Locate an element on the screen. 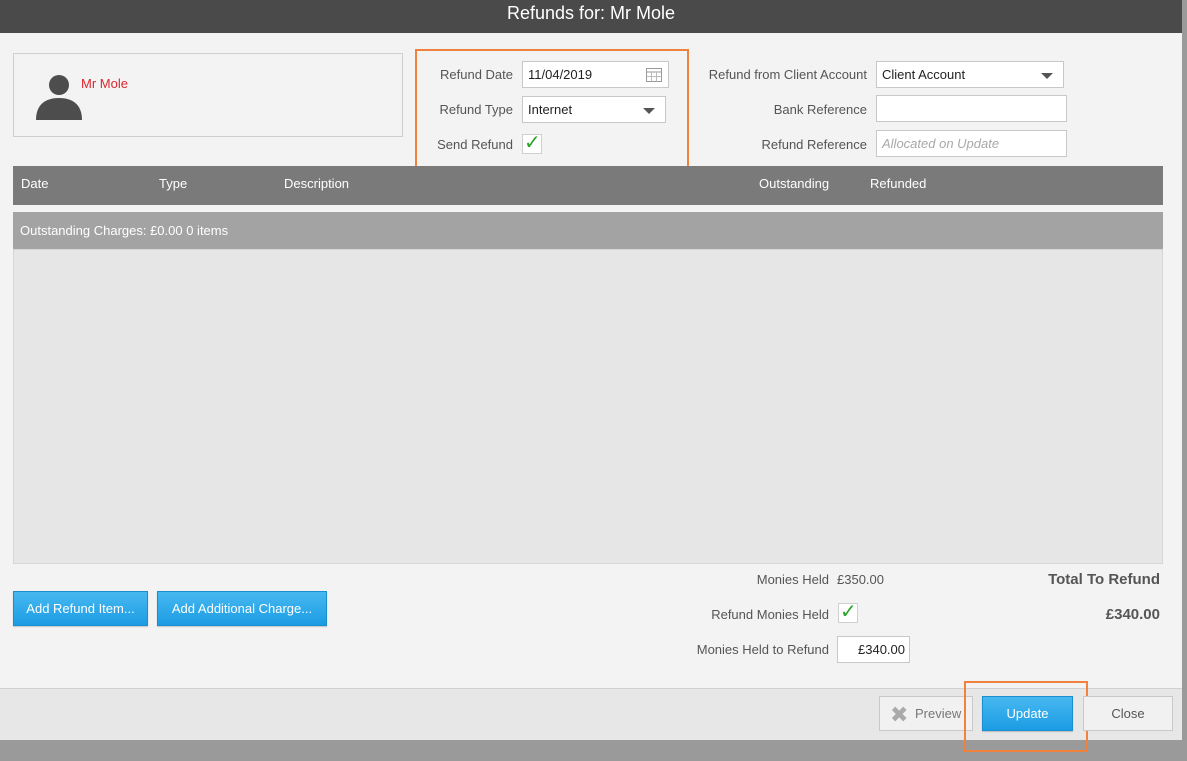 The image size is (1187, 761). column-description: Description is located at coordinates (316, 183).